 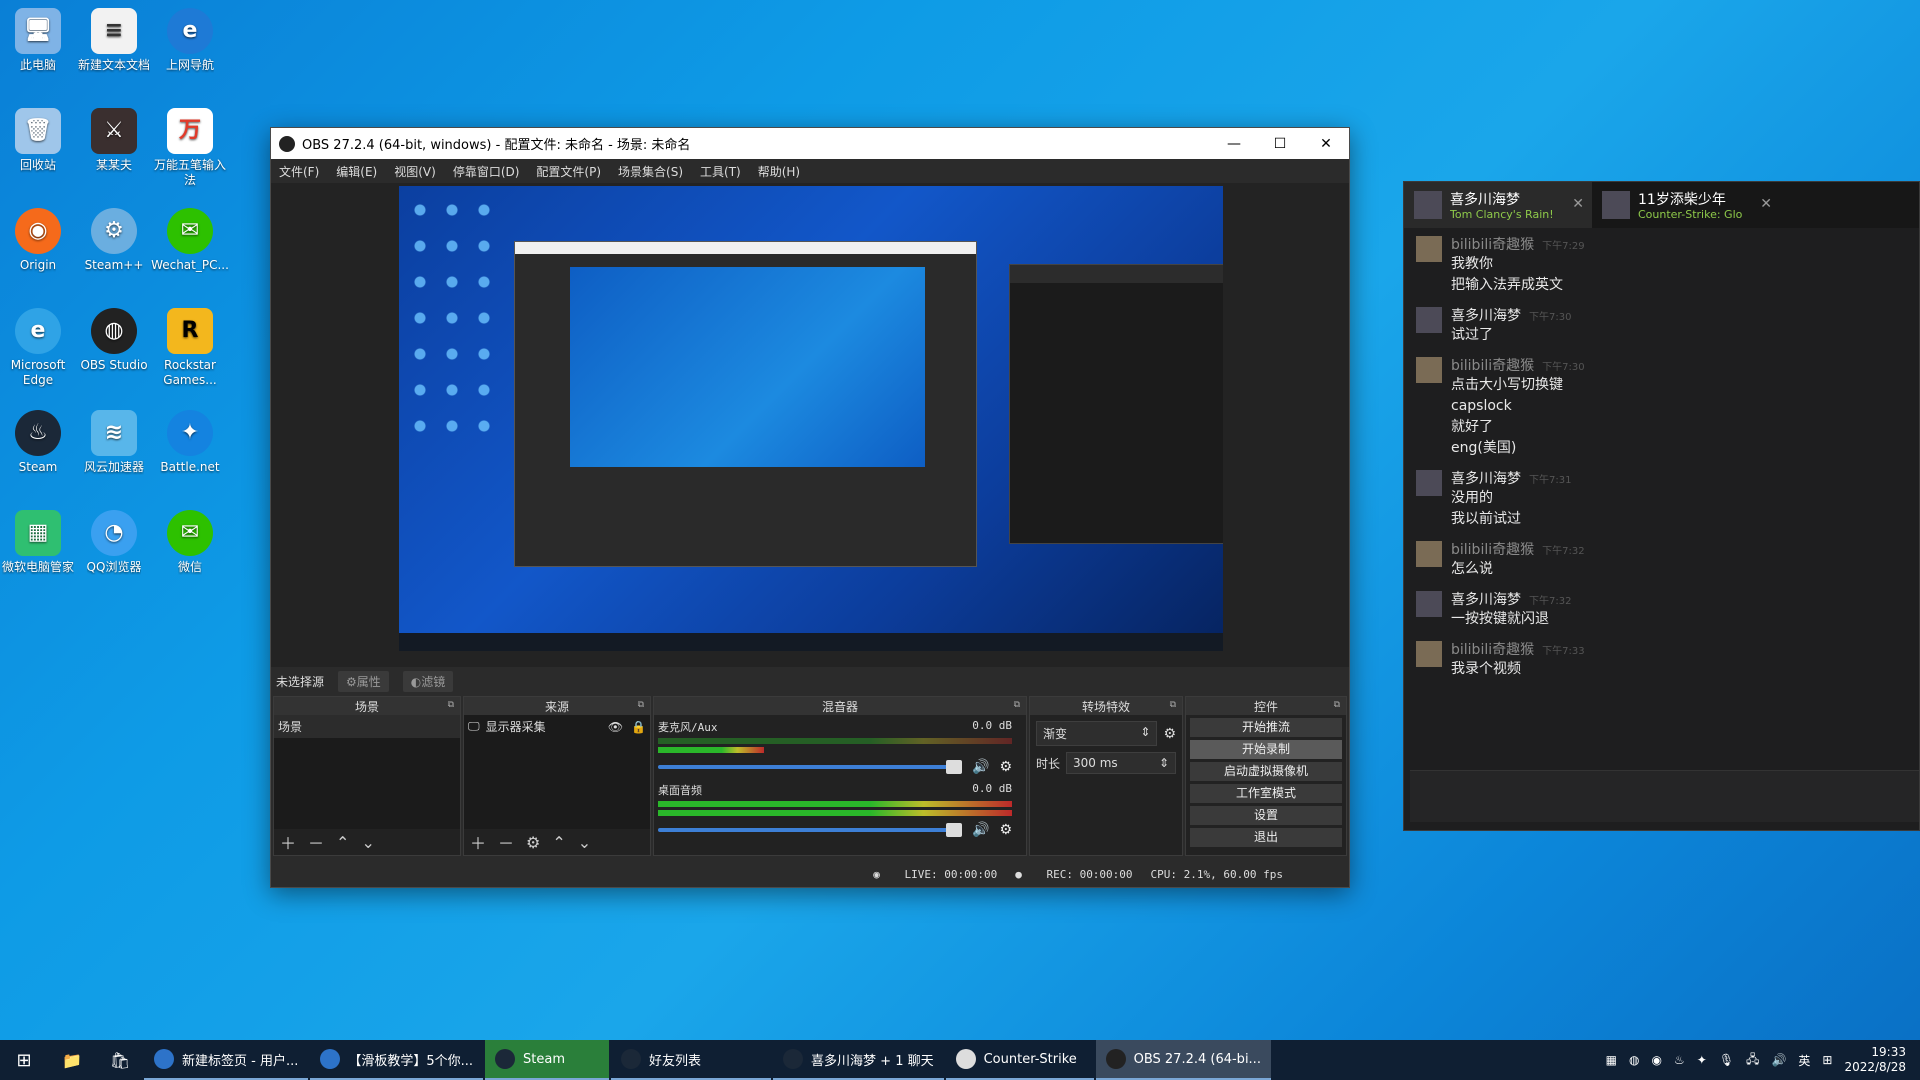 What do you see at coordinates (1702, 1060) in the screenshot?
I see `tray-app-icon: ✦` at bounding box center [1702, 1060].